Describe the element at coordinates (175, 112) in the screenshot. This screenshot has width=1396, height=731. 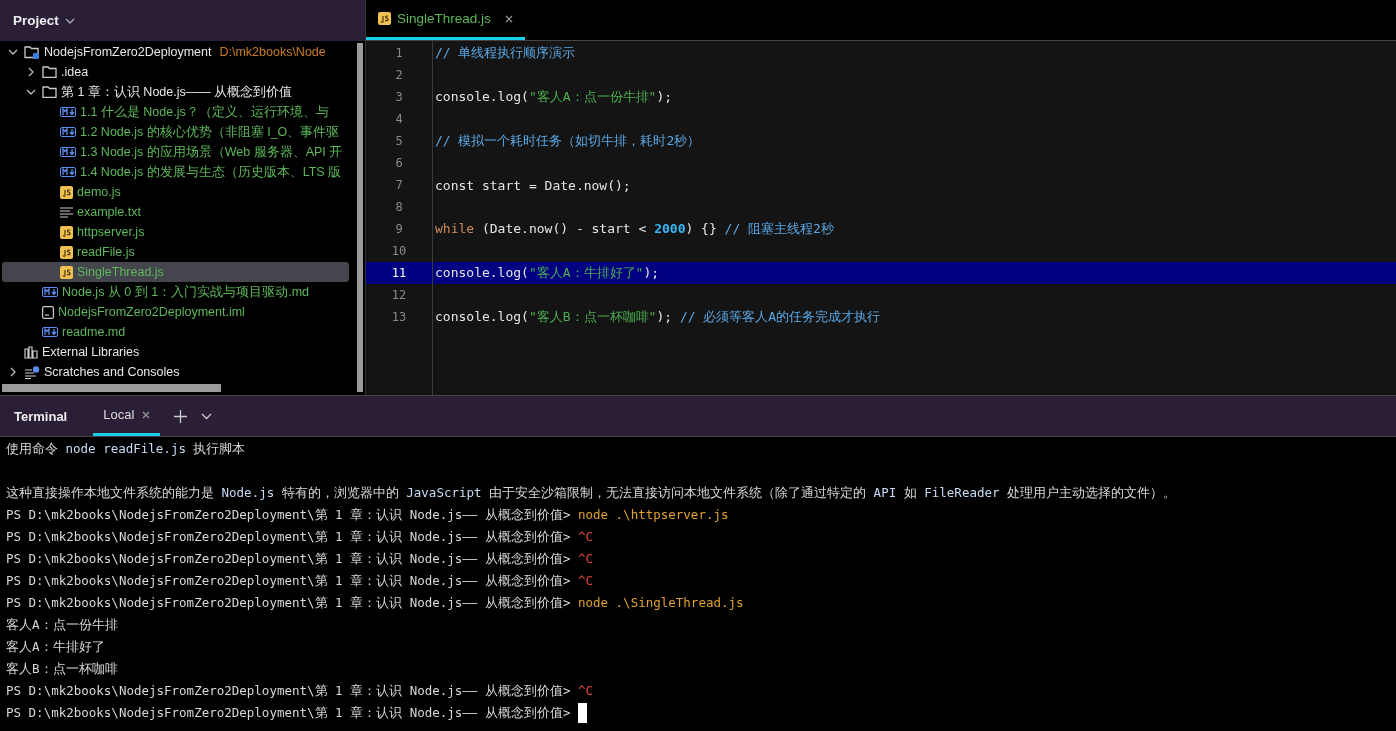
I see `tree-item: 1.1 什么是 Node.js？（定义、运行环境、与` at that location.